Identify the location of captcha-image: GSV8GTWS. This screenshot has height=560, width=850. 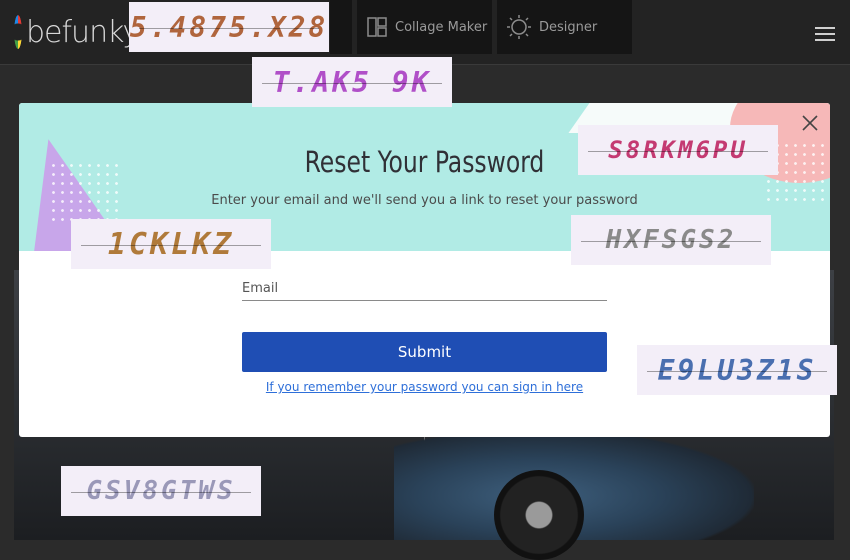
(161, 491).